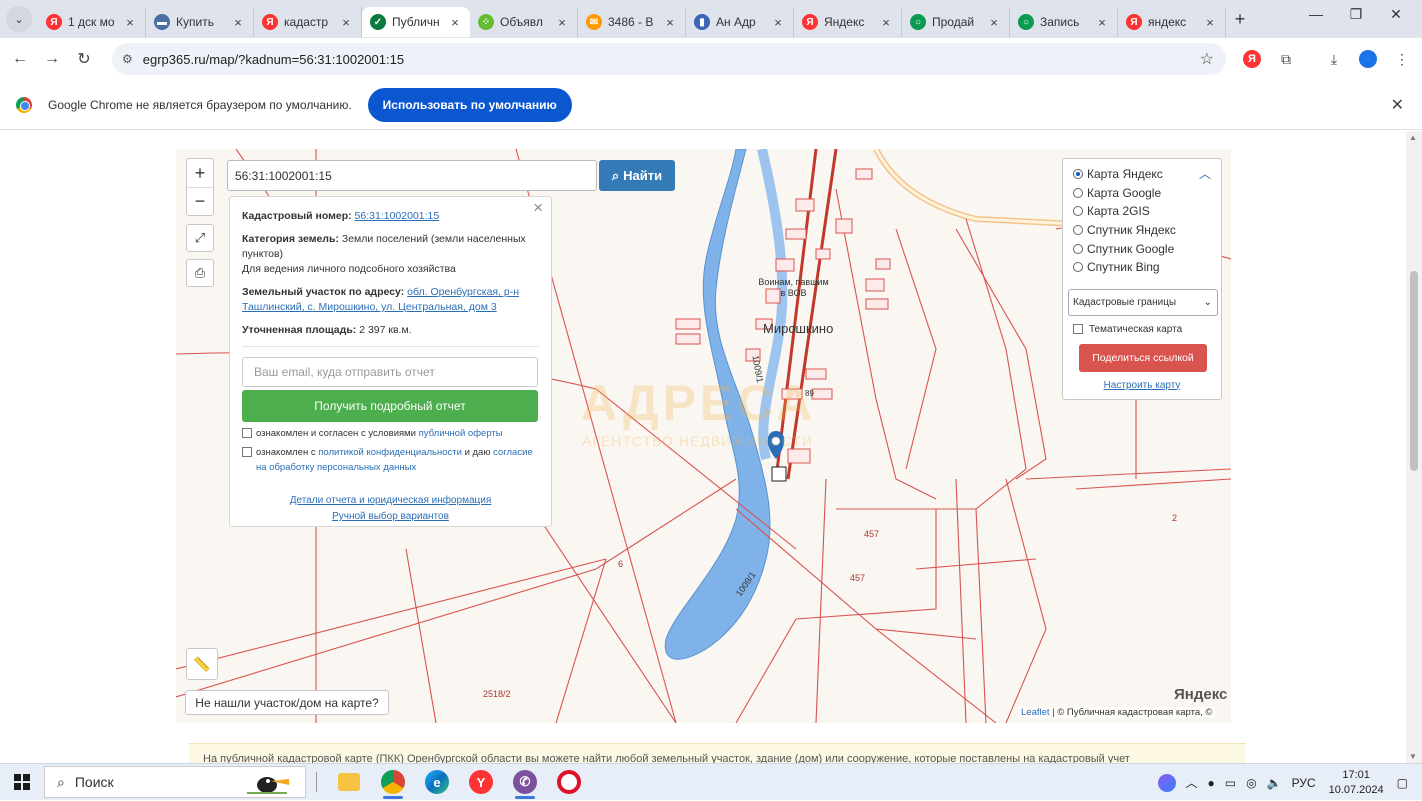 The image size is (1422, 801). I want to click on tab-search-chevron-icon: ⌄, so click(19, 19).